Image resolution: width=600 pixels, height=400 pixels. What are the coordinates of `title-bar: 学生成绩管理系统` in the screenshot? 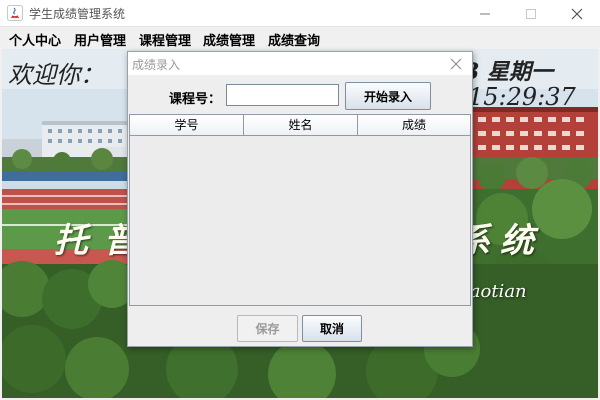 It's located at (300, 13).